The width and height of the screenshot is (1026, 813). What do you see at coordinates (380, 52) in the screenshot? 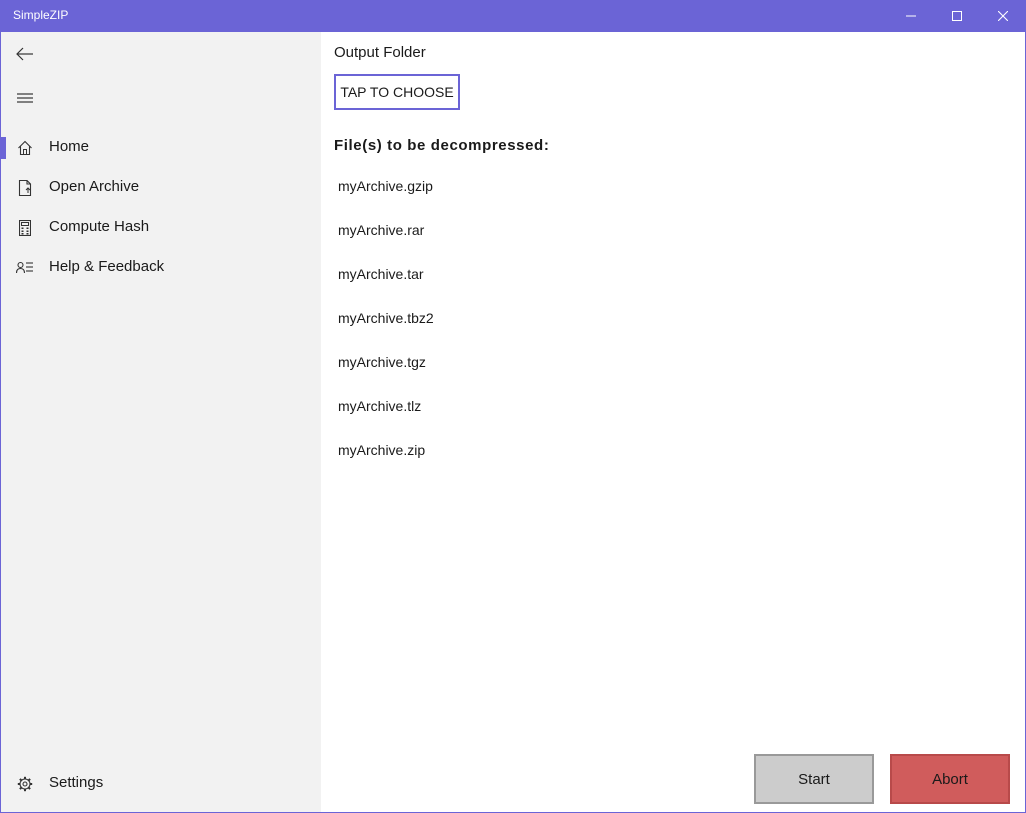
I see `output-folder-label: Output Folder` at bounding box center [380, 52].